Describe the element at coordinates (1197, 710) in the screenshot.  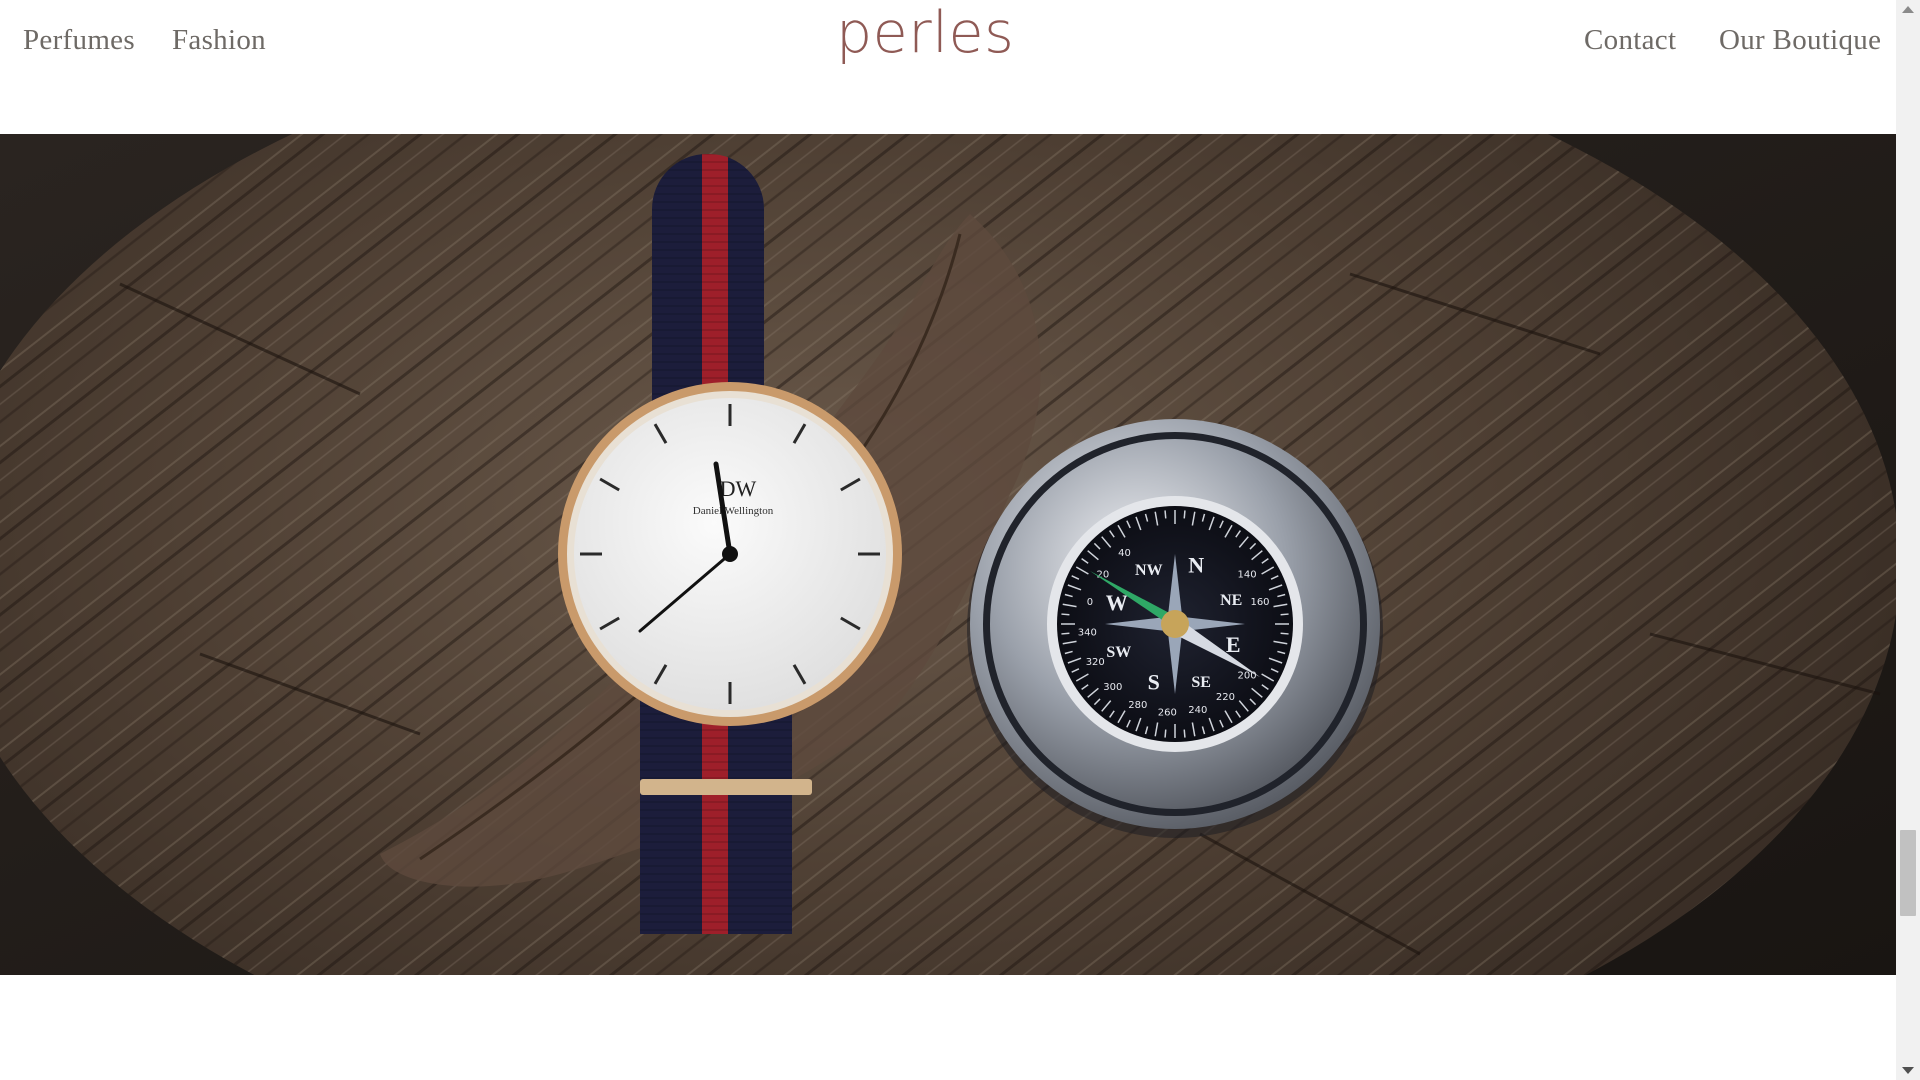
I see `compass-degree-label: 240` at that location.